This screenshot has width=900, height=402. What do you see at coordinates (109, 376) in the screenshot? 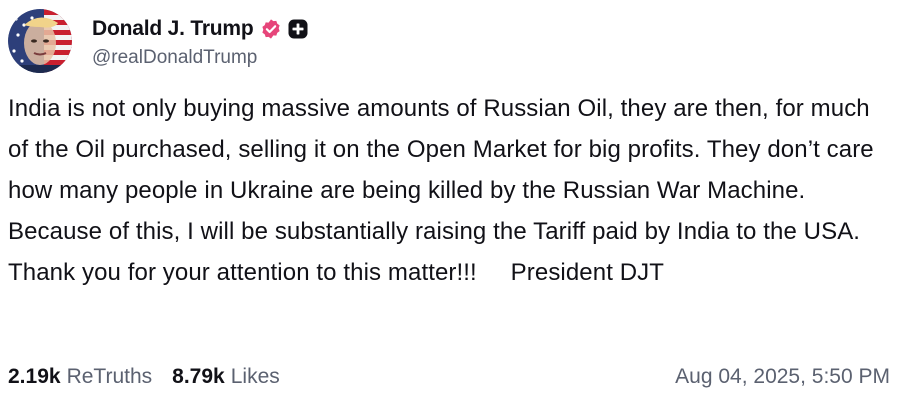
I see `retruths-label: ReTruths` at bounding box center [109, 376].